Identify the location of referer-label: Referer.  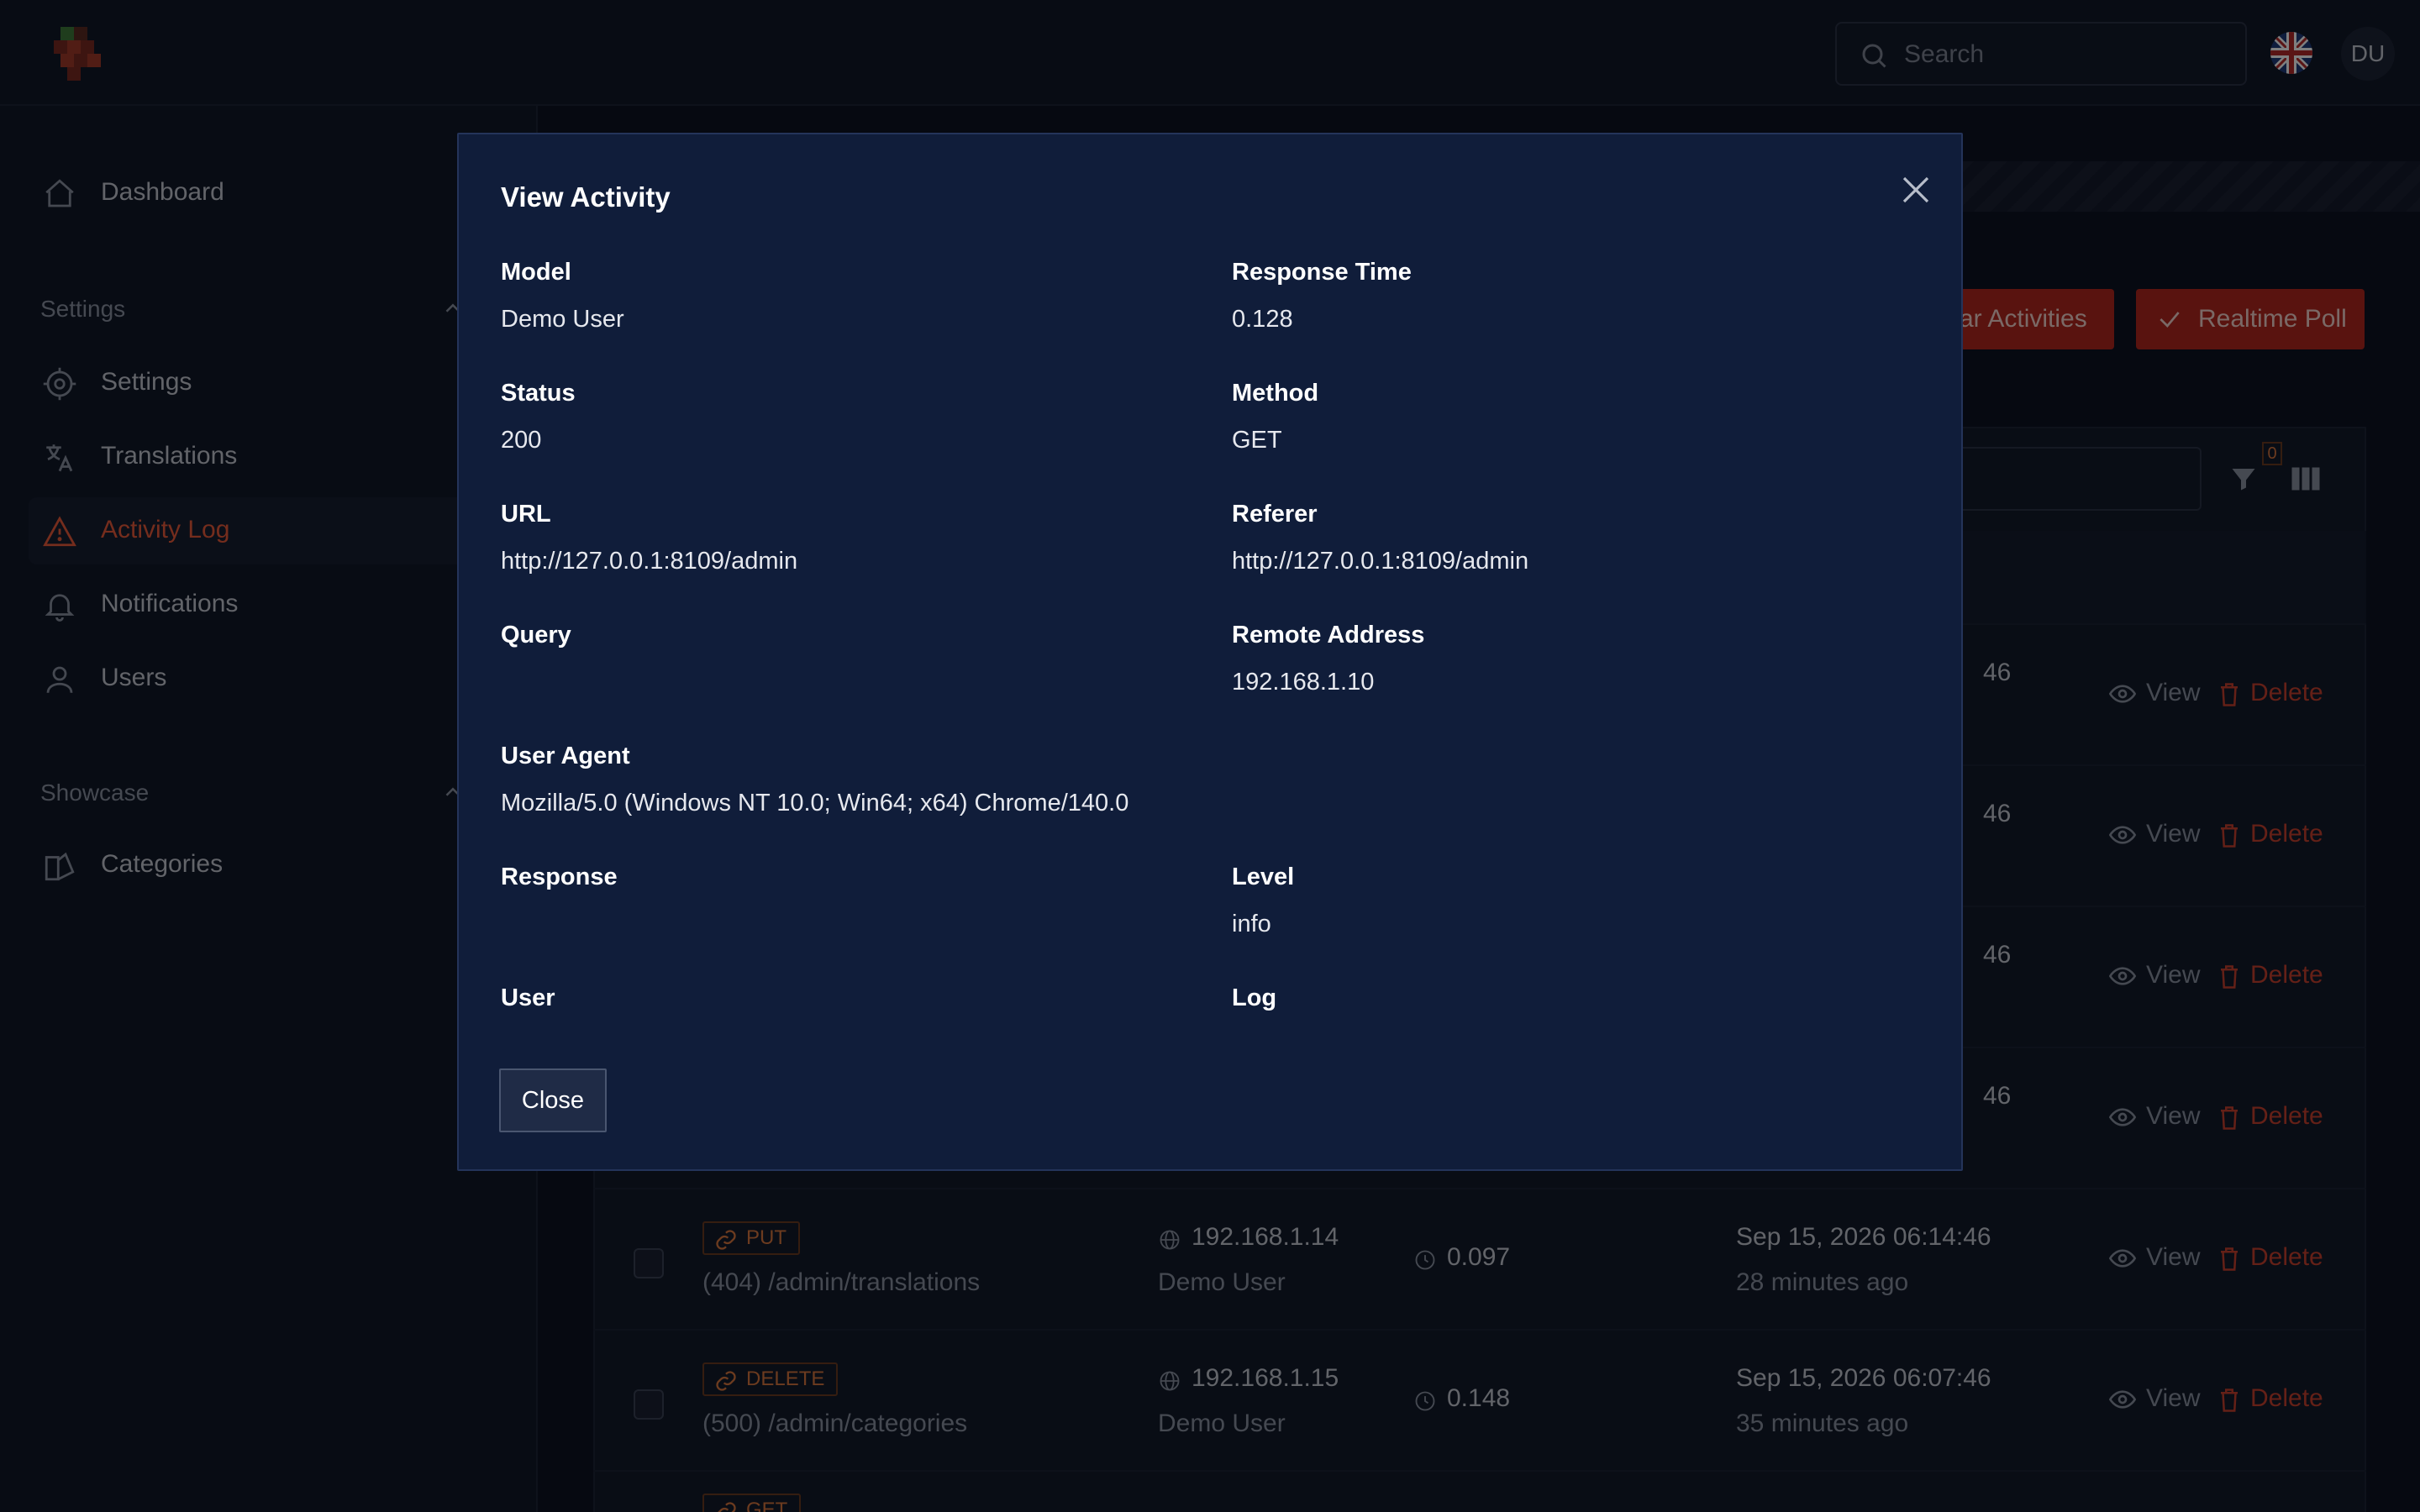
(1275, 514).